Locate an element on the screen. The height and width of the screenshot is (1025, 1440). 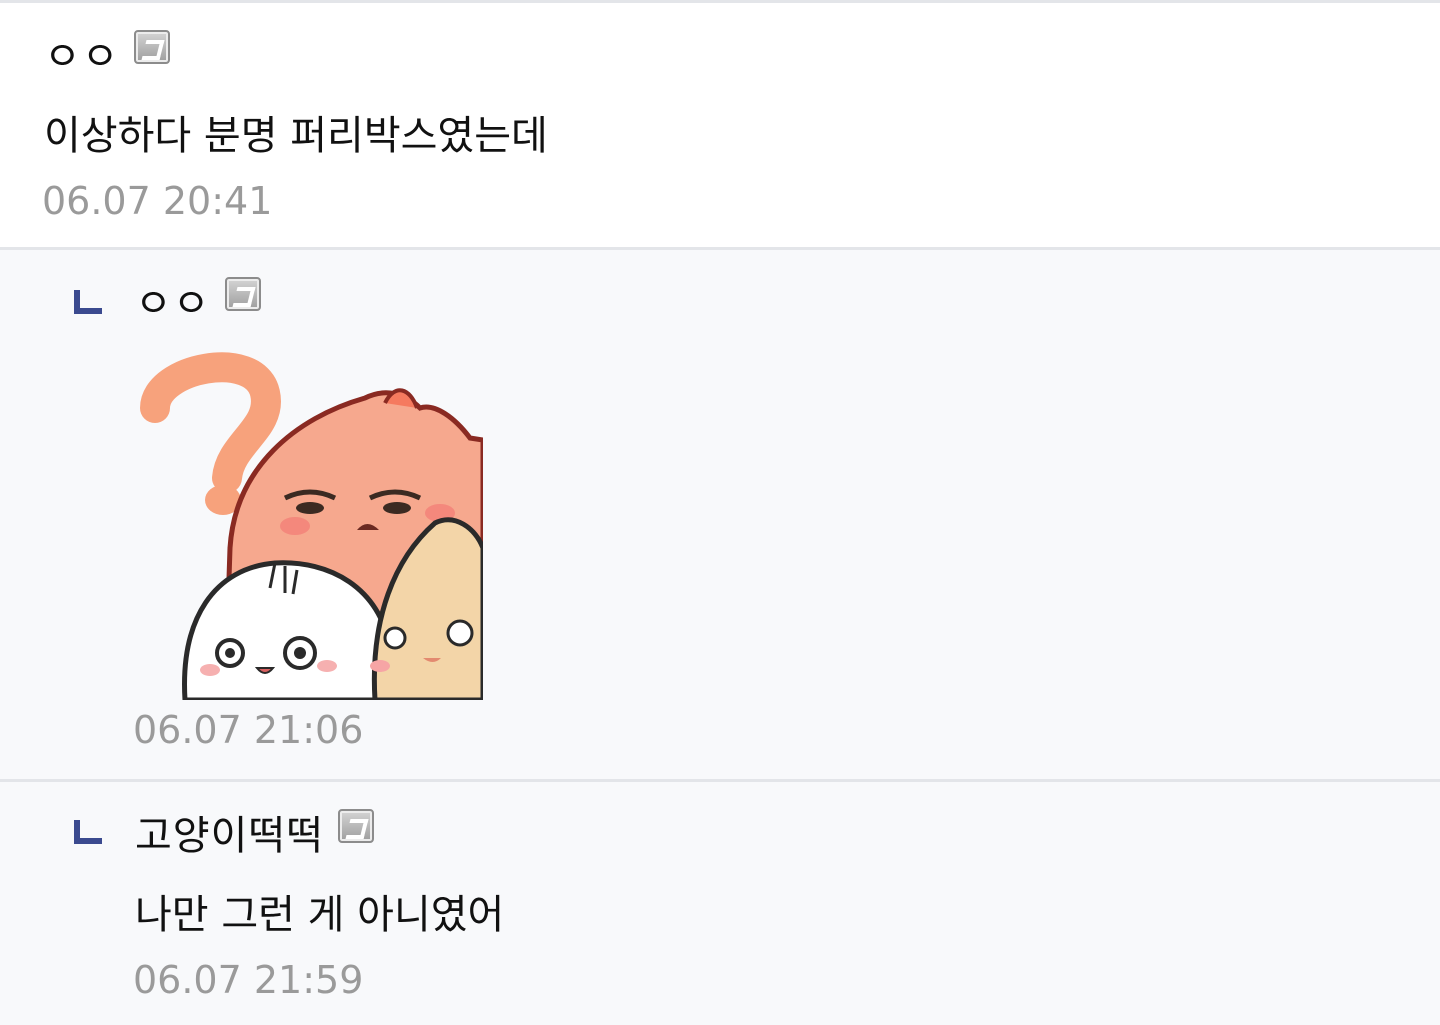
comment-timestamp: 06.07 21:59 is located at coordinates (248, 980).